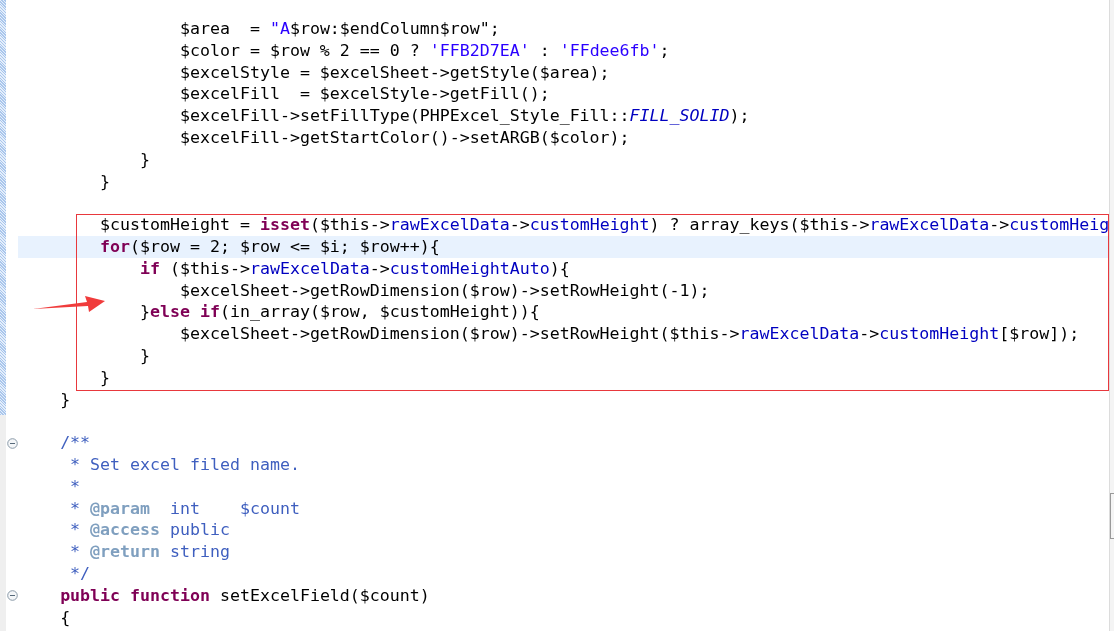 The width and height of the screenshot is (1114, 631). I want to click on code-line: /**, so click(75, 443).